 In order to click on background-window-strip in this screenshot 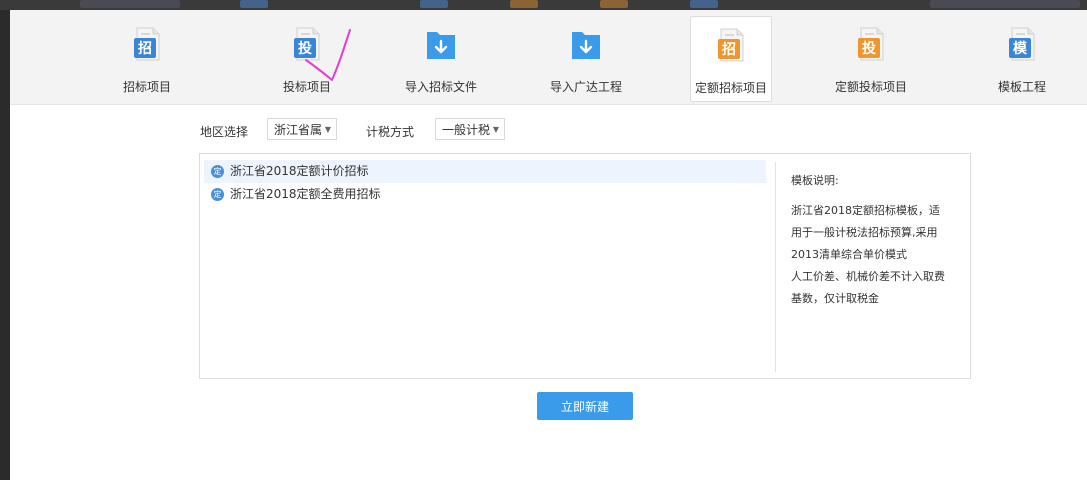, I will do `click(543, 5)`.